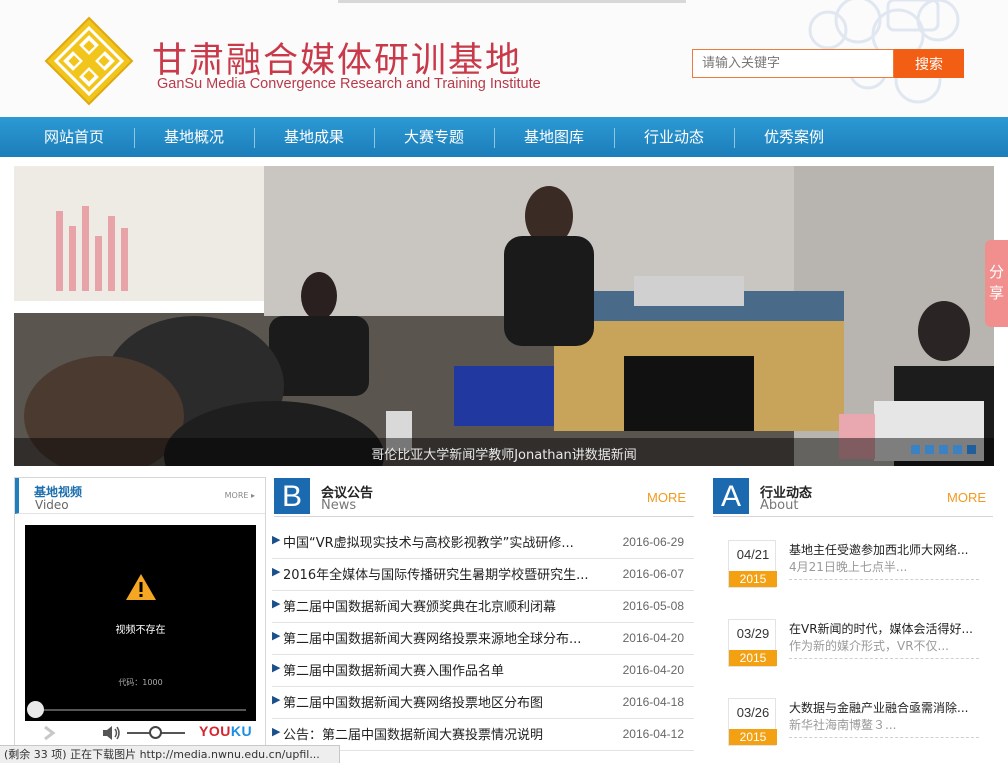 The image size is (1008, 763). I want to click on video-title-en: Video, so click(52, 505).